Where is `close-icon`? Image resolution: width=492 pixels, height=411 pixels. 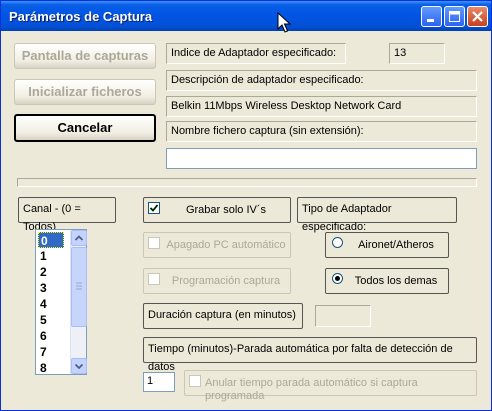
close-icon is located at coordinates (477, 16).